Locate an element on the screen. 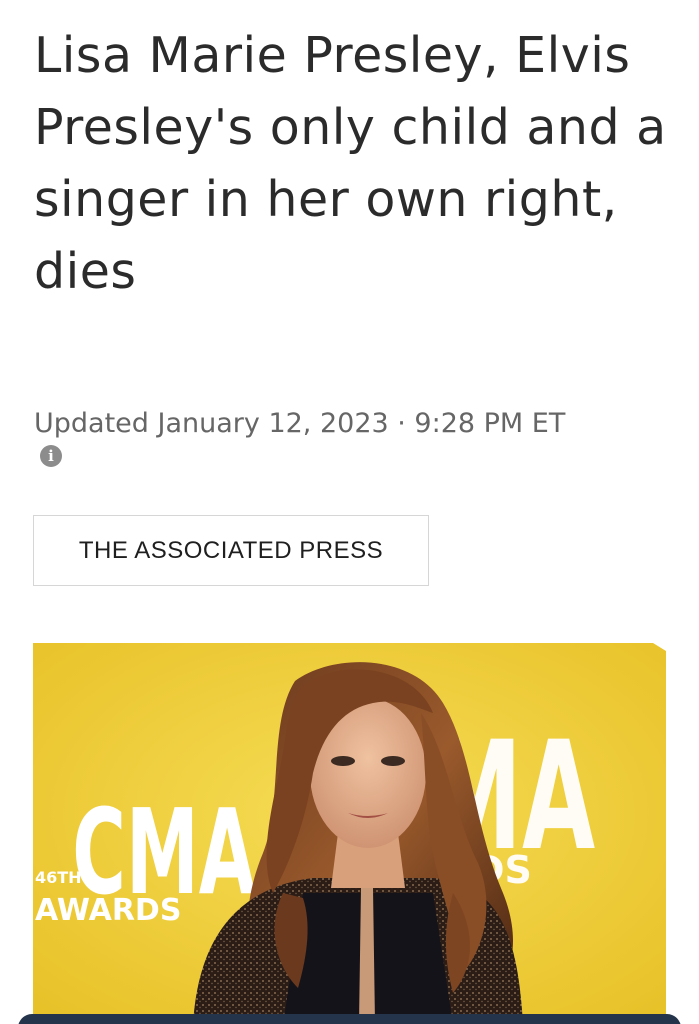 This screenshot has width=699, height=1024. backdrop-awards: AWARDS is located at coordinates (108, 910).